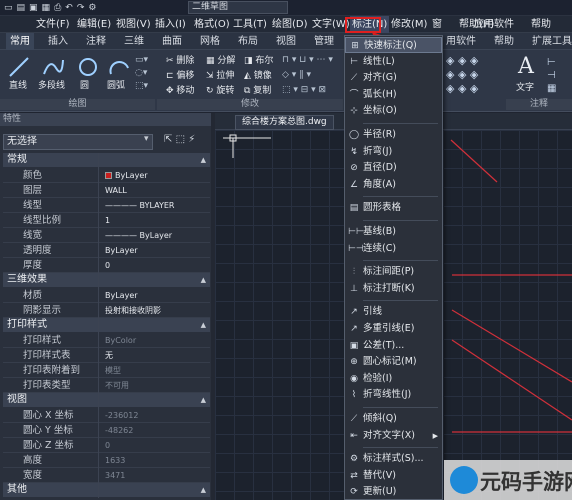 The height and width of the screenshot is (500, 572). Describe the element at coordinates (106, 340) in the screenshot. I see `property-row: 打印样式 ByColor` at that location.